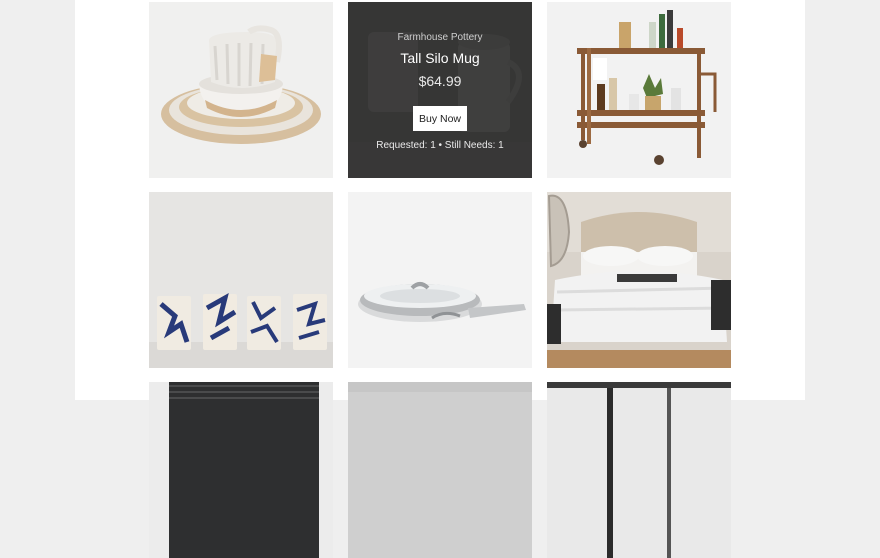 Image resolution: width=880 pixels, height=558 pixels. I want to click on cups-image, so click(241, 280).